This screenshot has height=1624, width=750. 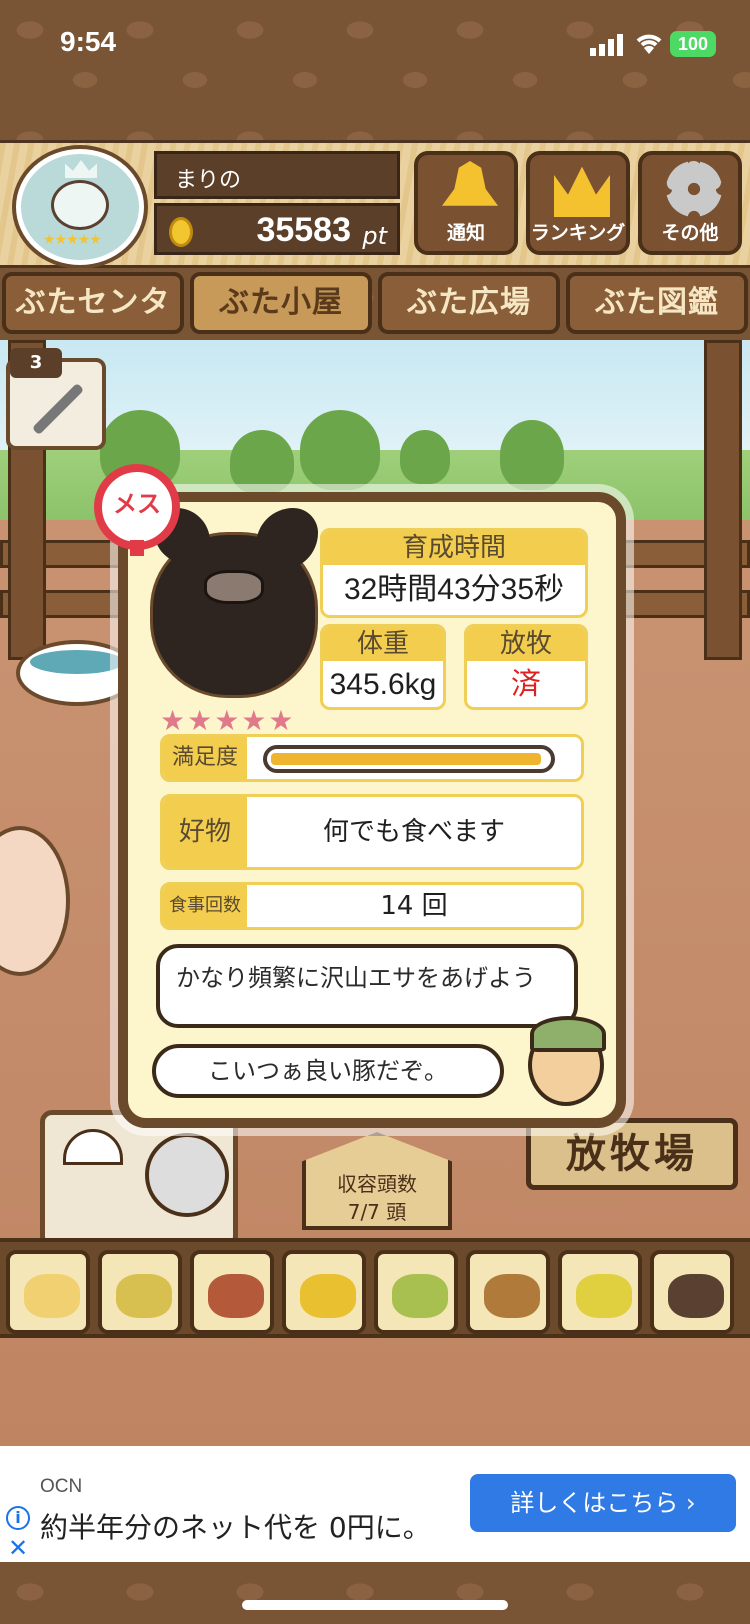 I want to click on grazing-label: 放牧, so click(x=526, y=644).